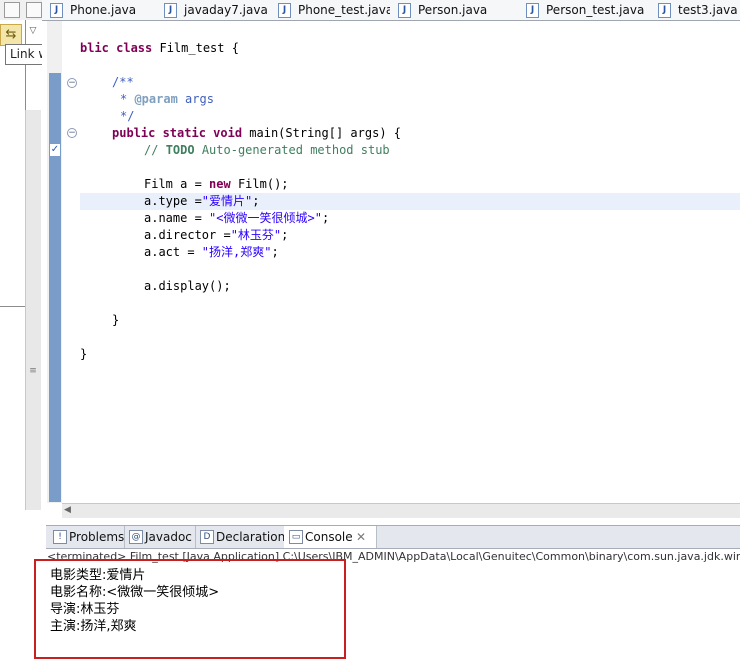 This screenshot has height=663, width=740. I want to click on tab-javaday7-java: J javaday7.java, so click(213, 10).